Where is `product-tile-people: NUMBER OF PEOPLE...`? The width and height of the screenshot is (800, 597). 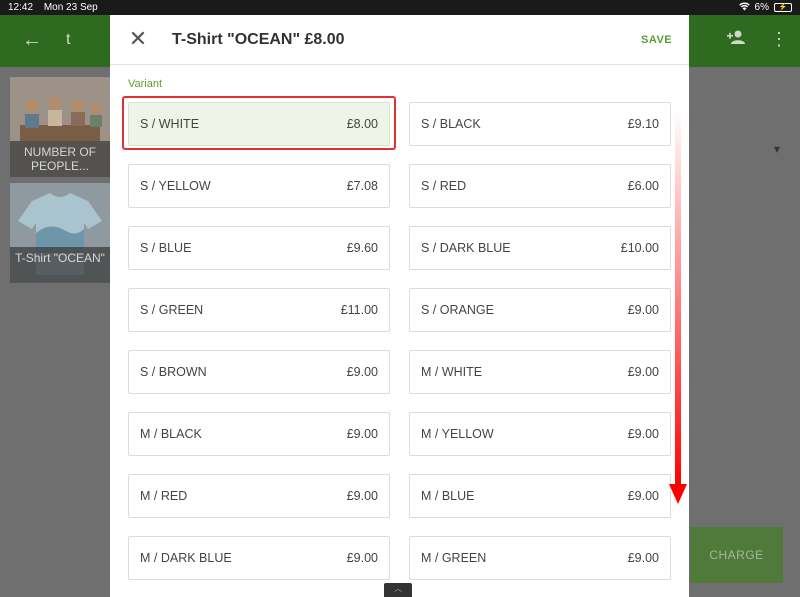
product-tile-people: NUMBER OF PEOPLE... is located at coordinates (60, 127).